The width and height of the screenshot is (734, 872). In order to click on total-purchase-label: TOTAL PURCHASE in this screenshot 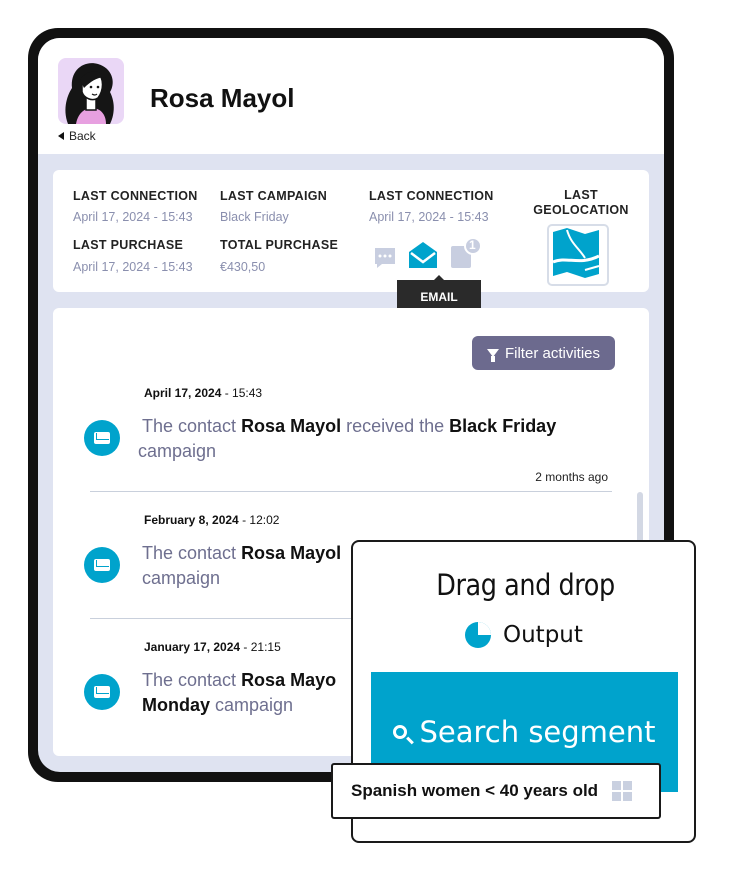, I will do `click(279, 245)`.